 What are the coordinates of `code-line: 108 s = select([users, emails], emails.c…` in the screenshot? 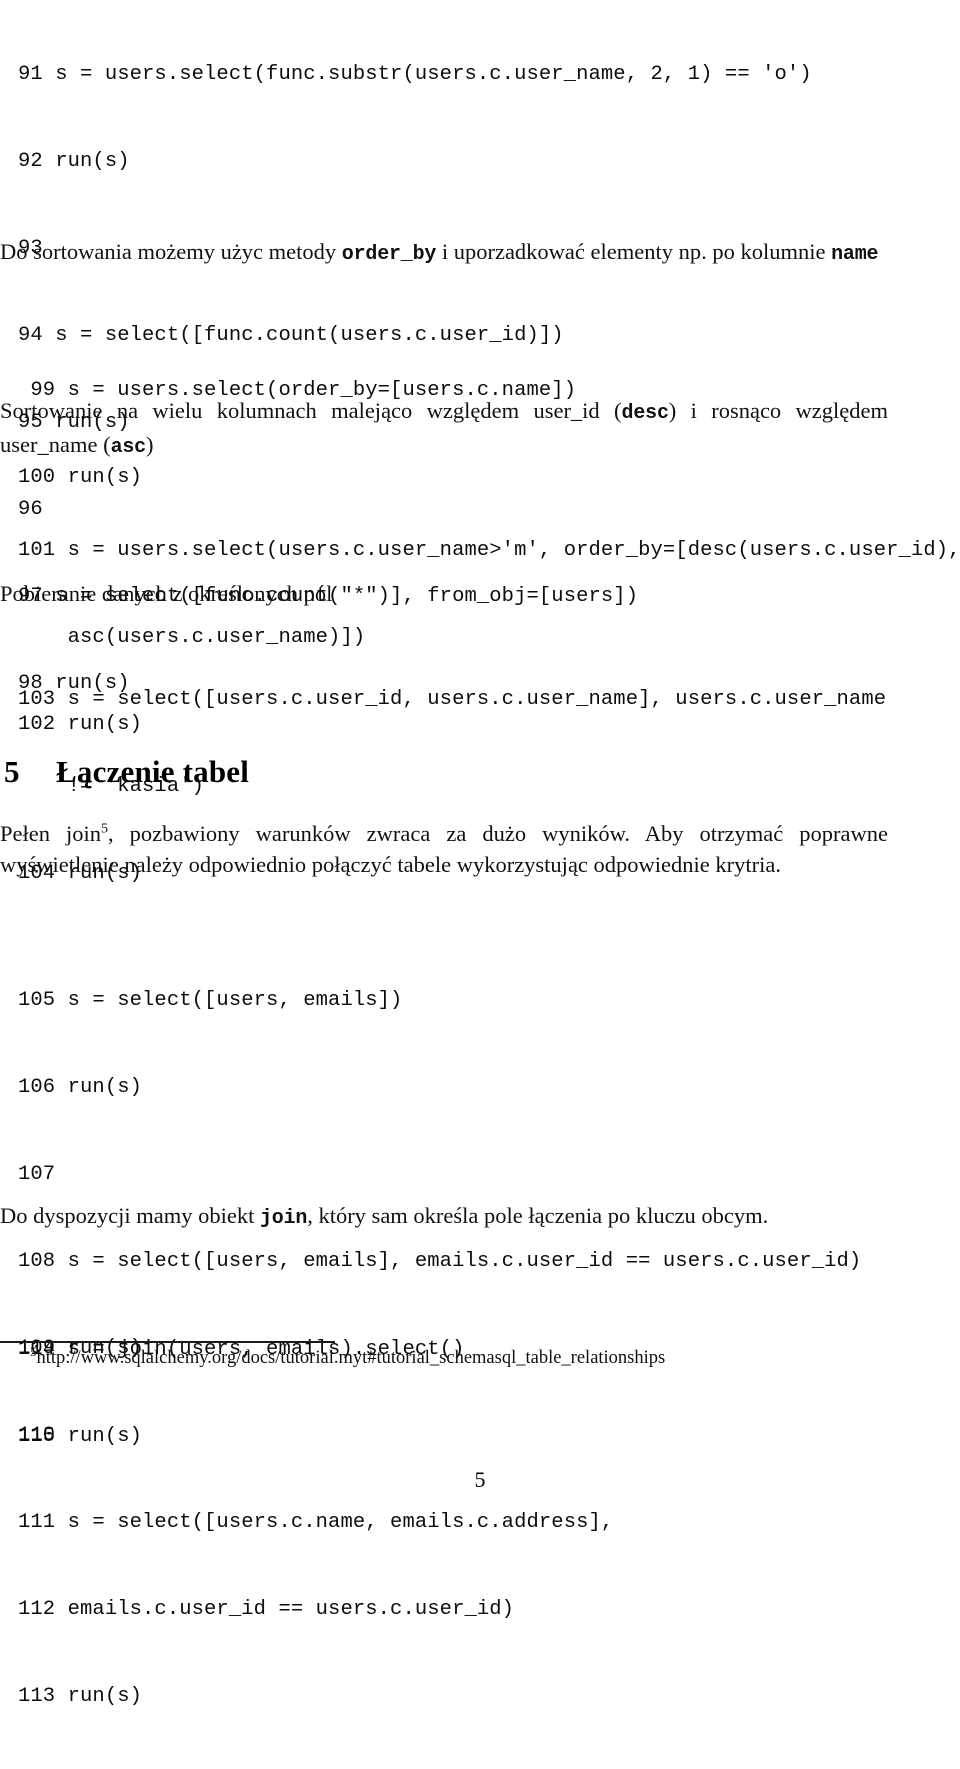 It's located at (440, 1261).